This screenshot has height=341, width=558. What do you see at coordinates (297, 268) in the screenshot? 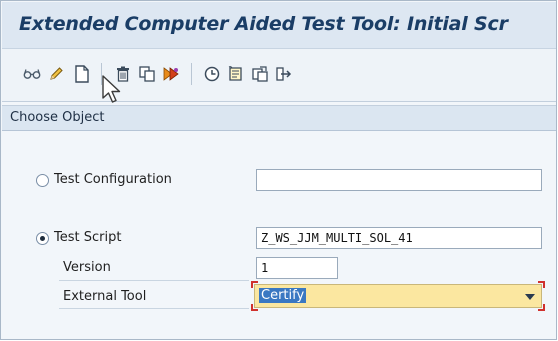
I see `version-field: 1` at bounding box center [297, 268].